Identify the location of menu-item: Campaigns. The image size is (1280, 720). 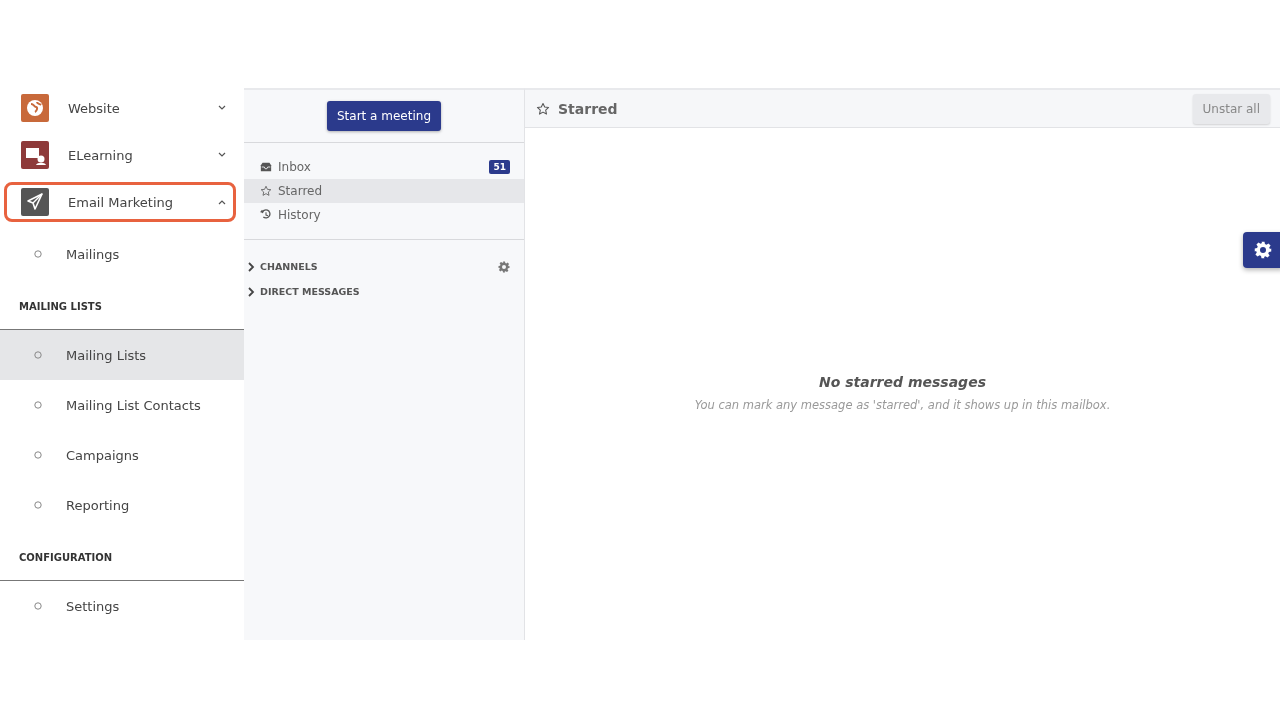
(122, 455).